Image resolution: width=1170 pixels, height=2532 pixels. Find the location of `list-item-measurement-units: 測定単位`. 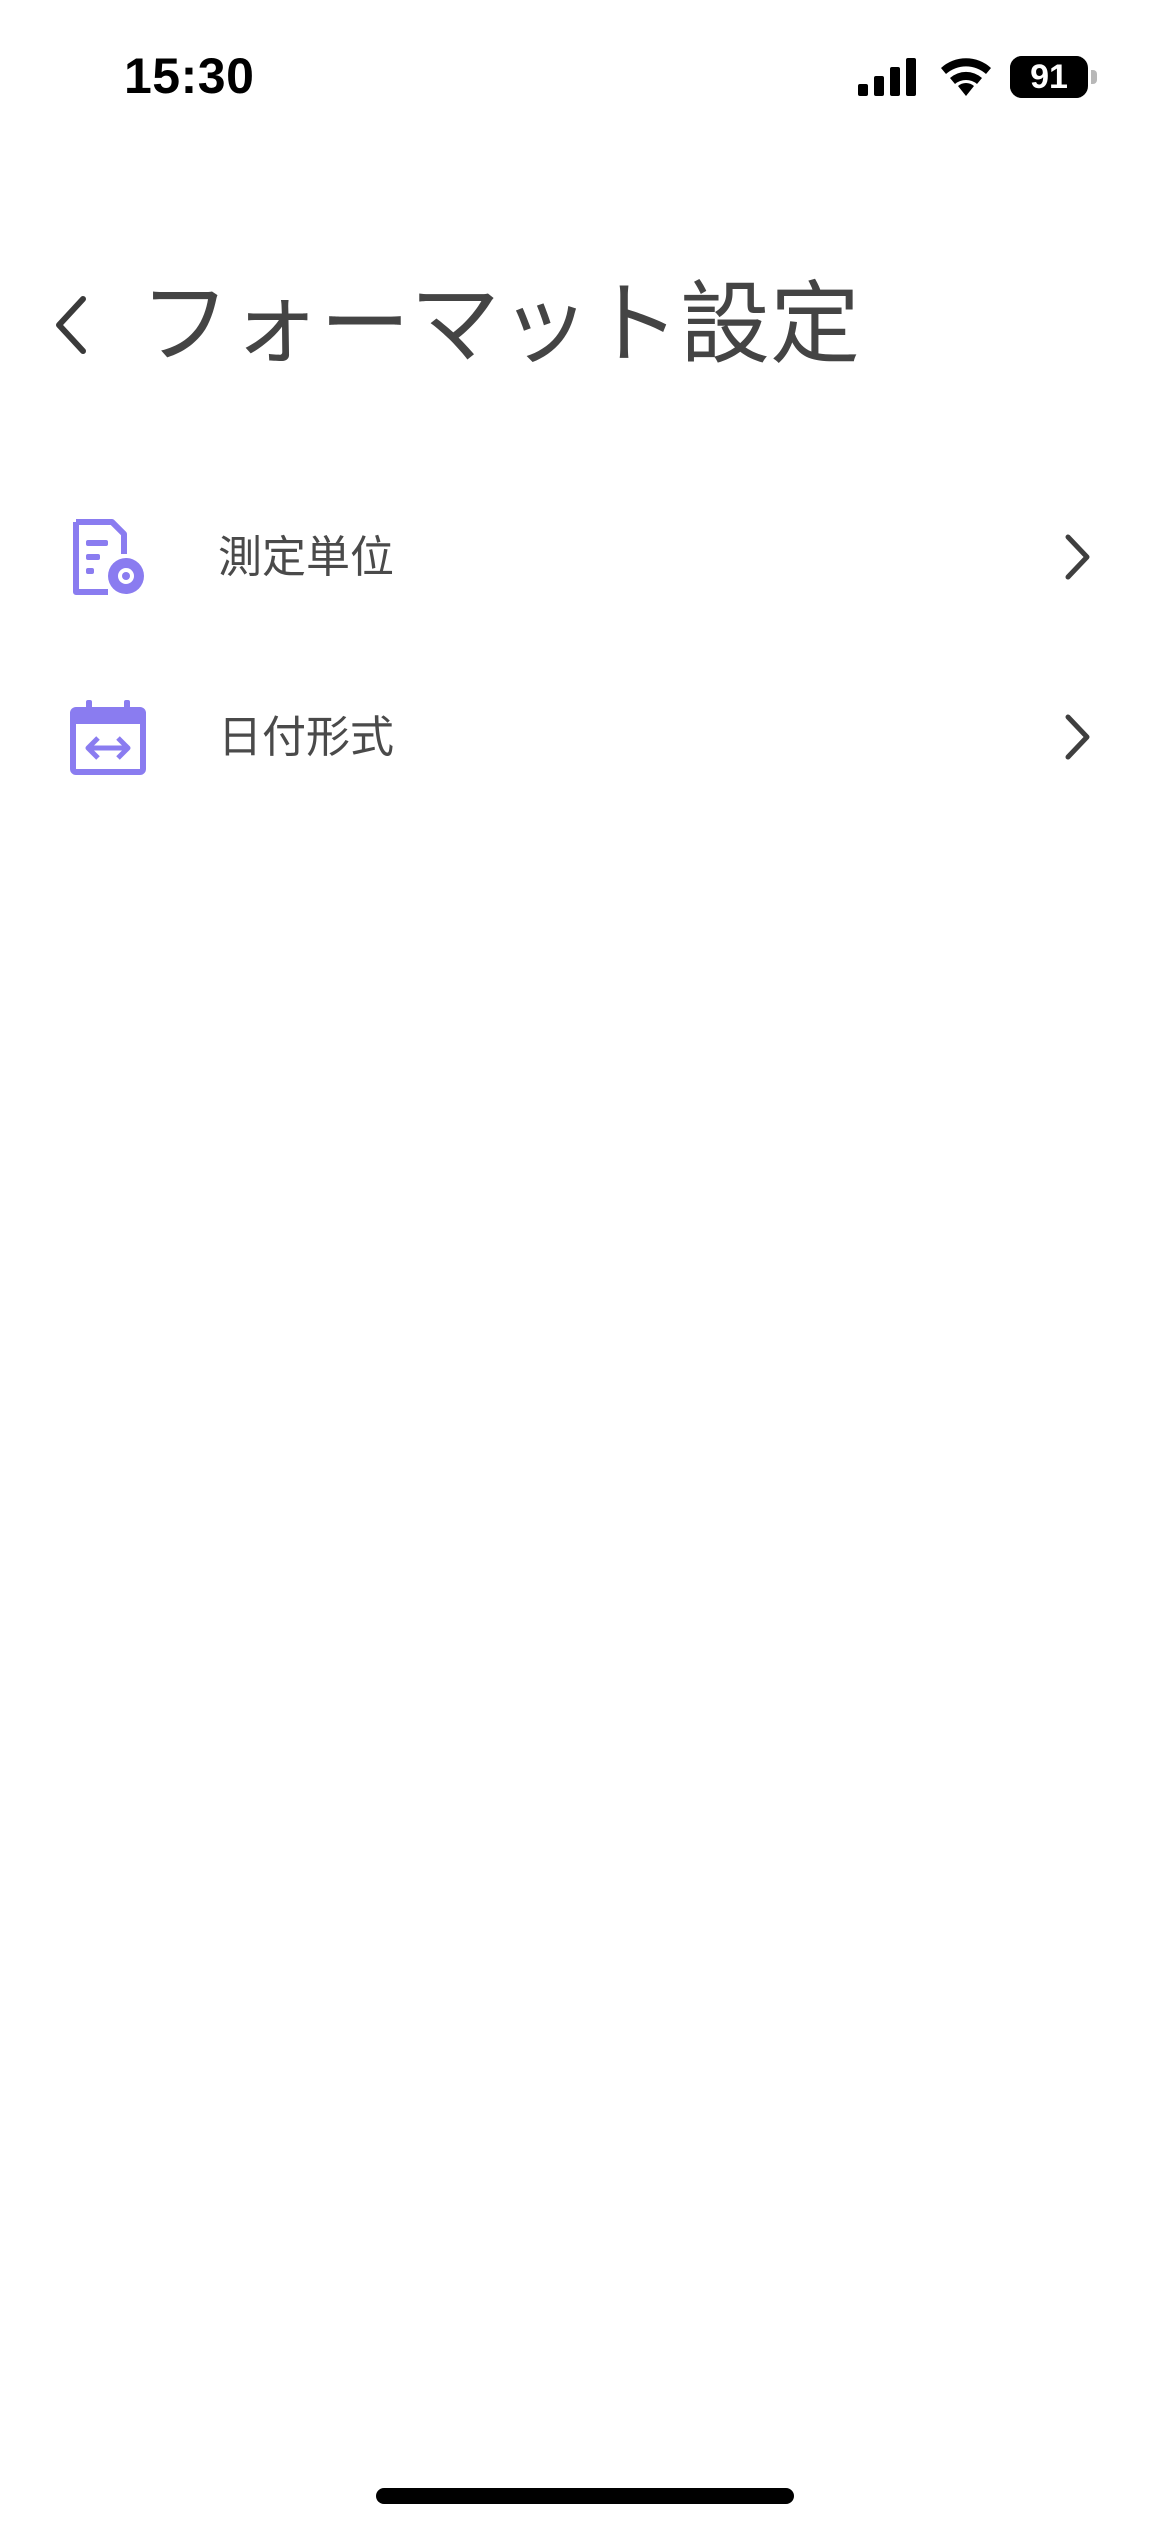

list-item-measurement-units: 測定単位 is located at coordinates (585, 570).